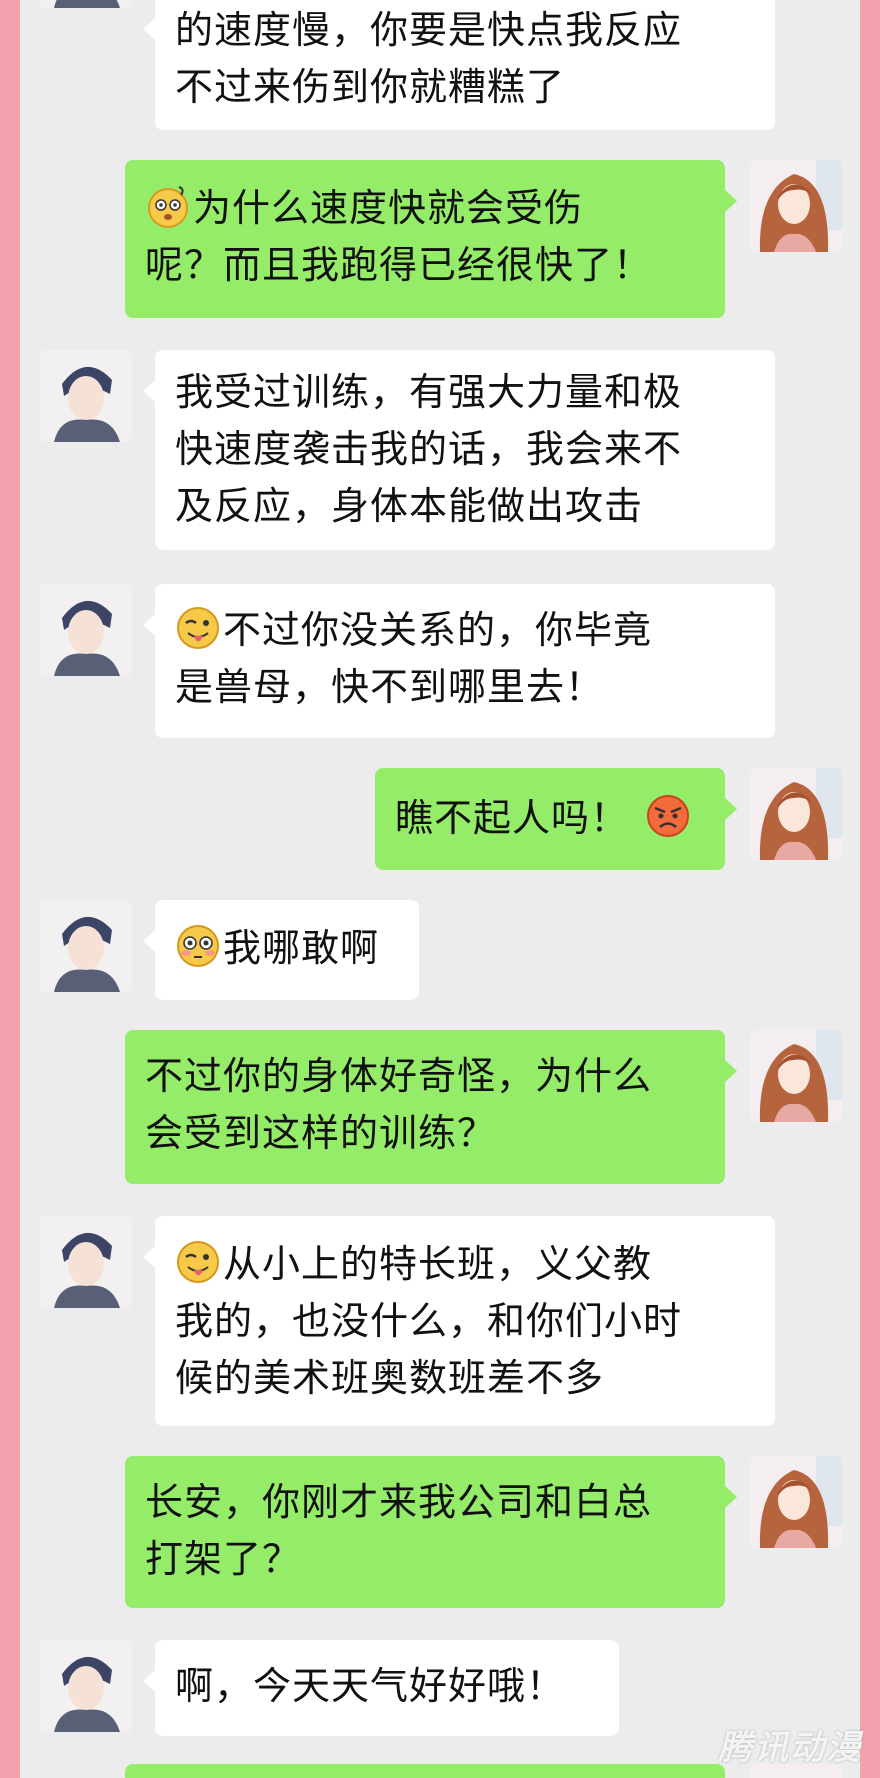 The image size is (880, 1778). Describe the element at coordinates (399, 265) in the screenshot. I see `message-line: 呢？而且我跑得已经很快了！` at that location.